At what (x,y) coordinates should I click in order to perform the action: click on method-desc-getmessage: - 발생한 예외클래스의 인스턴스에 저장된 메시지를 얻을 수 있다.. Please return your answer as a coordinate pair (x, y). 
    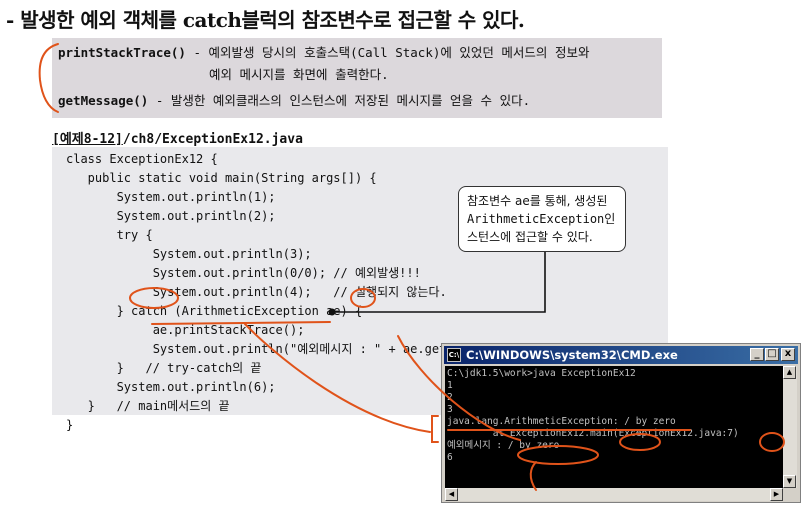
    Looking at the image, I should click on (339, 100).